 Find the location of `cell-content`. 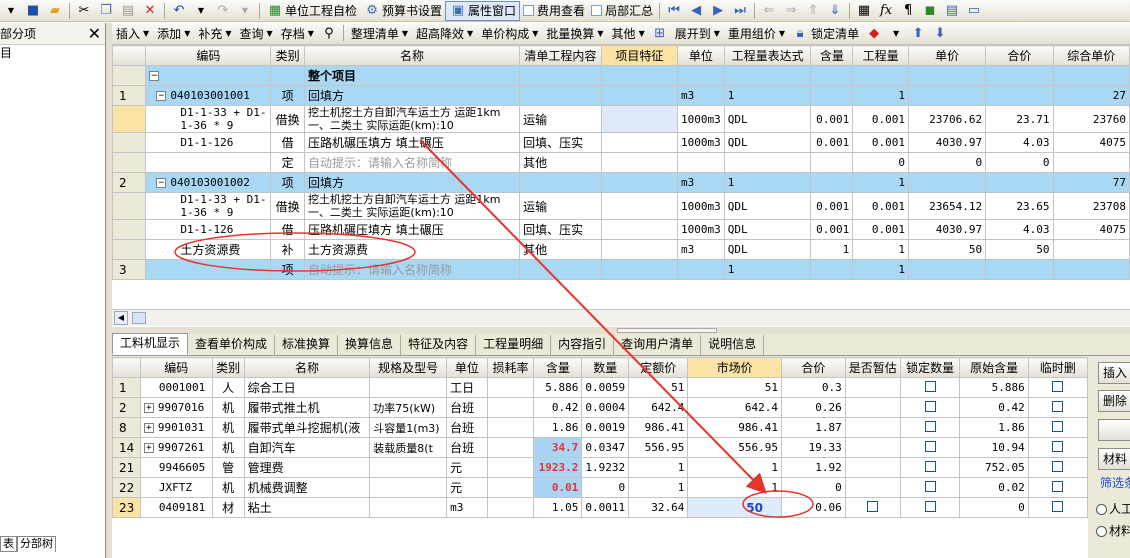

cell-content is located at coordinates (560, 182).